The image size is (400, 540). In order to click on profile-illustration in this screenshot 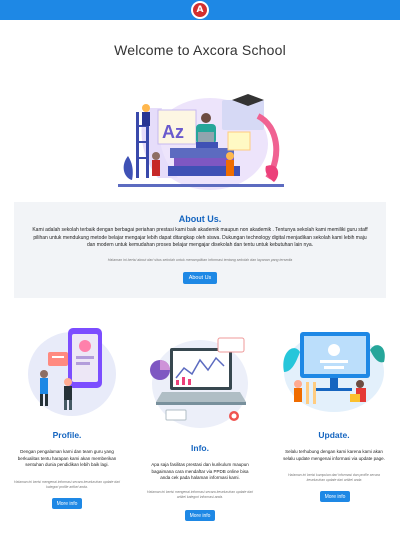, I will do `click(72, 372)`.